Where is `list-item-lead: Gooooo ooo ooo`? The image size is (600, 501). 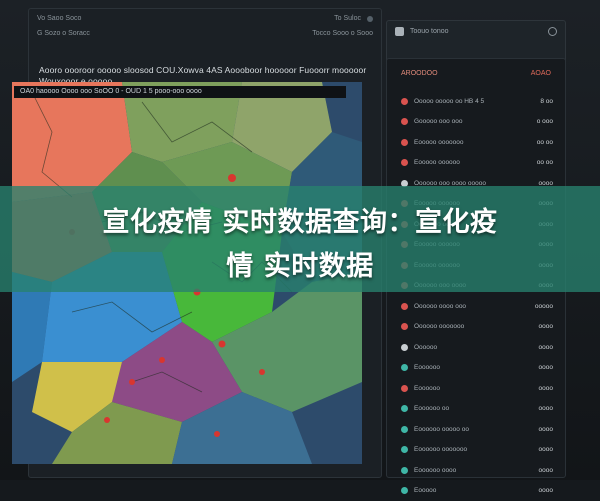 list-item-lead: Gooooo ooo ooo is located at coordinates (431, 121).